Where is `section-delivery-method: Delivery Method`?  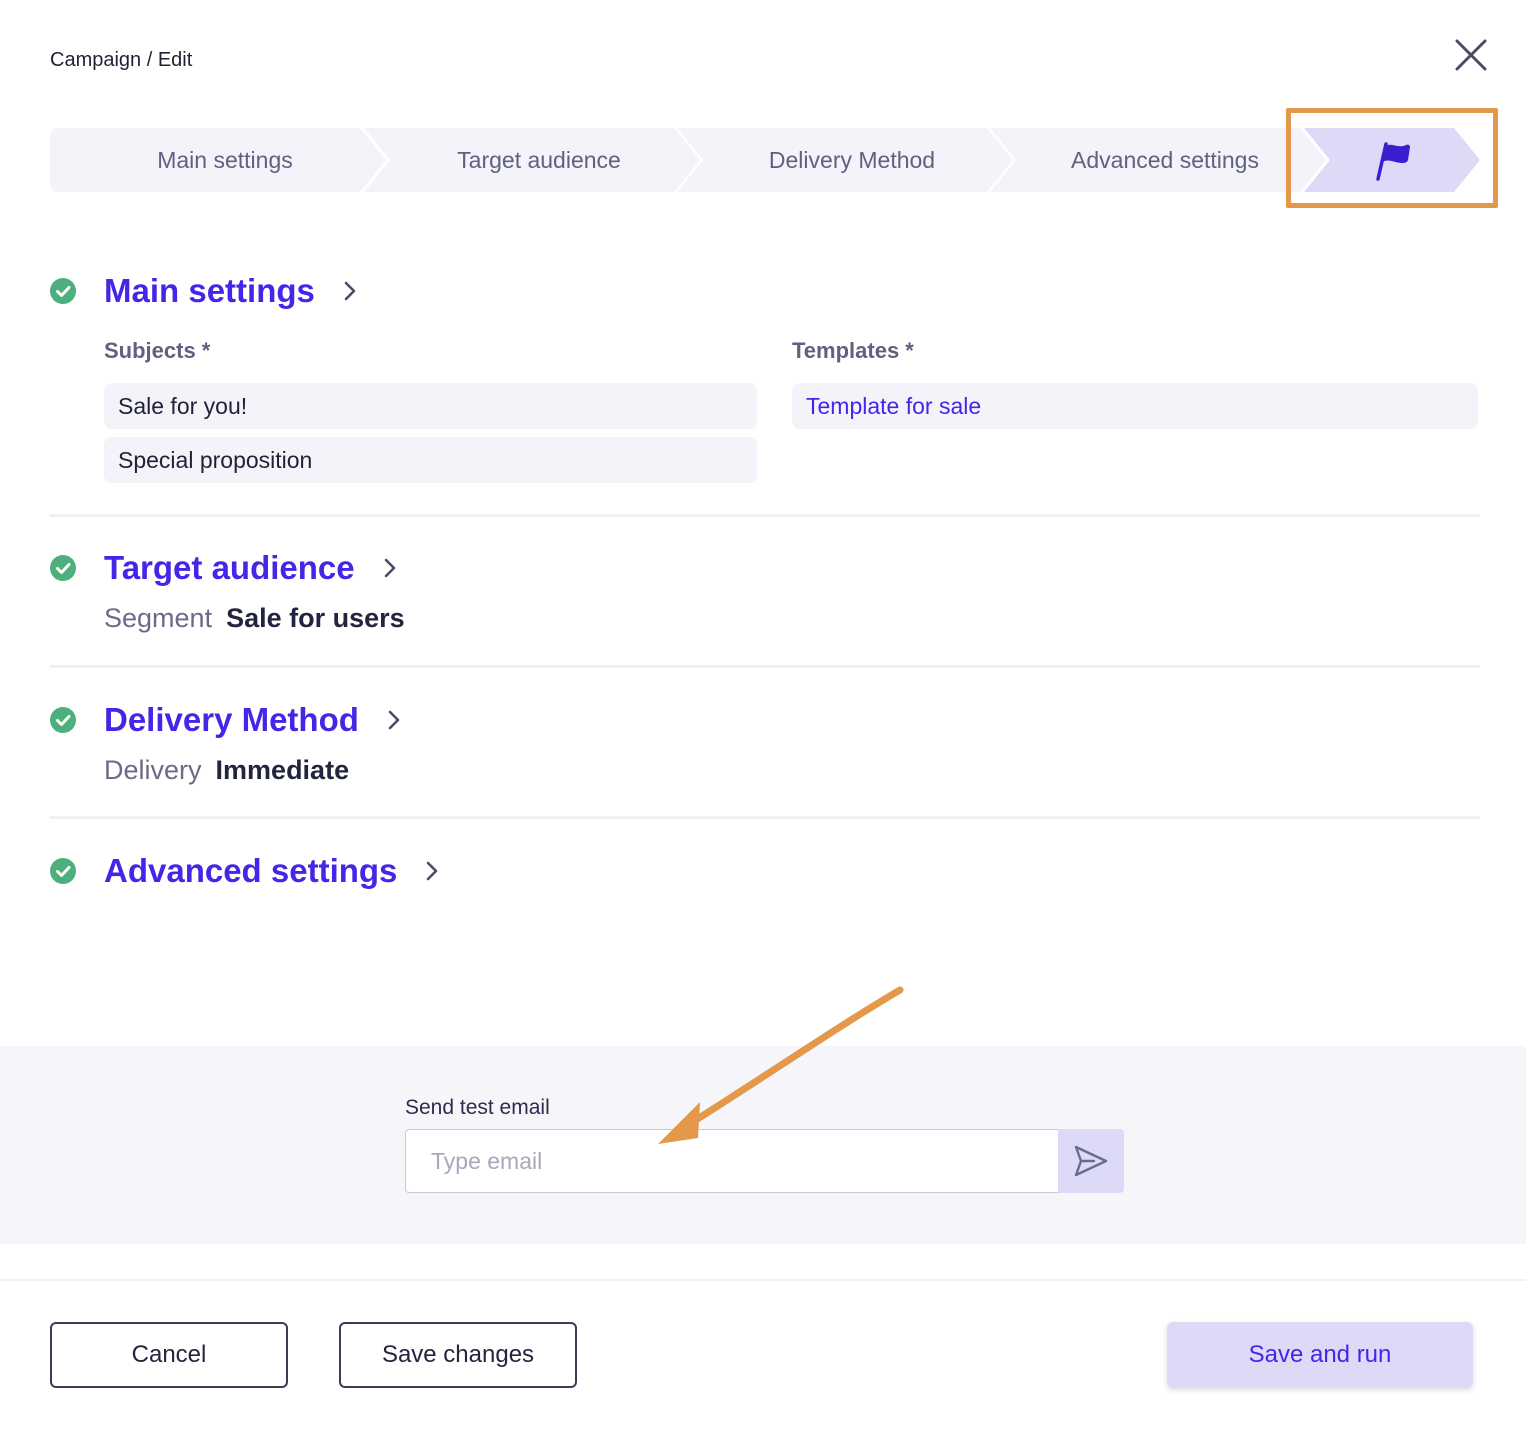 section-delivery-method: Delivery Method is located at coordinates (765, 720).